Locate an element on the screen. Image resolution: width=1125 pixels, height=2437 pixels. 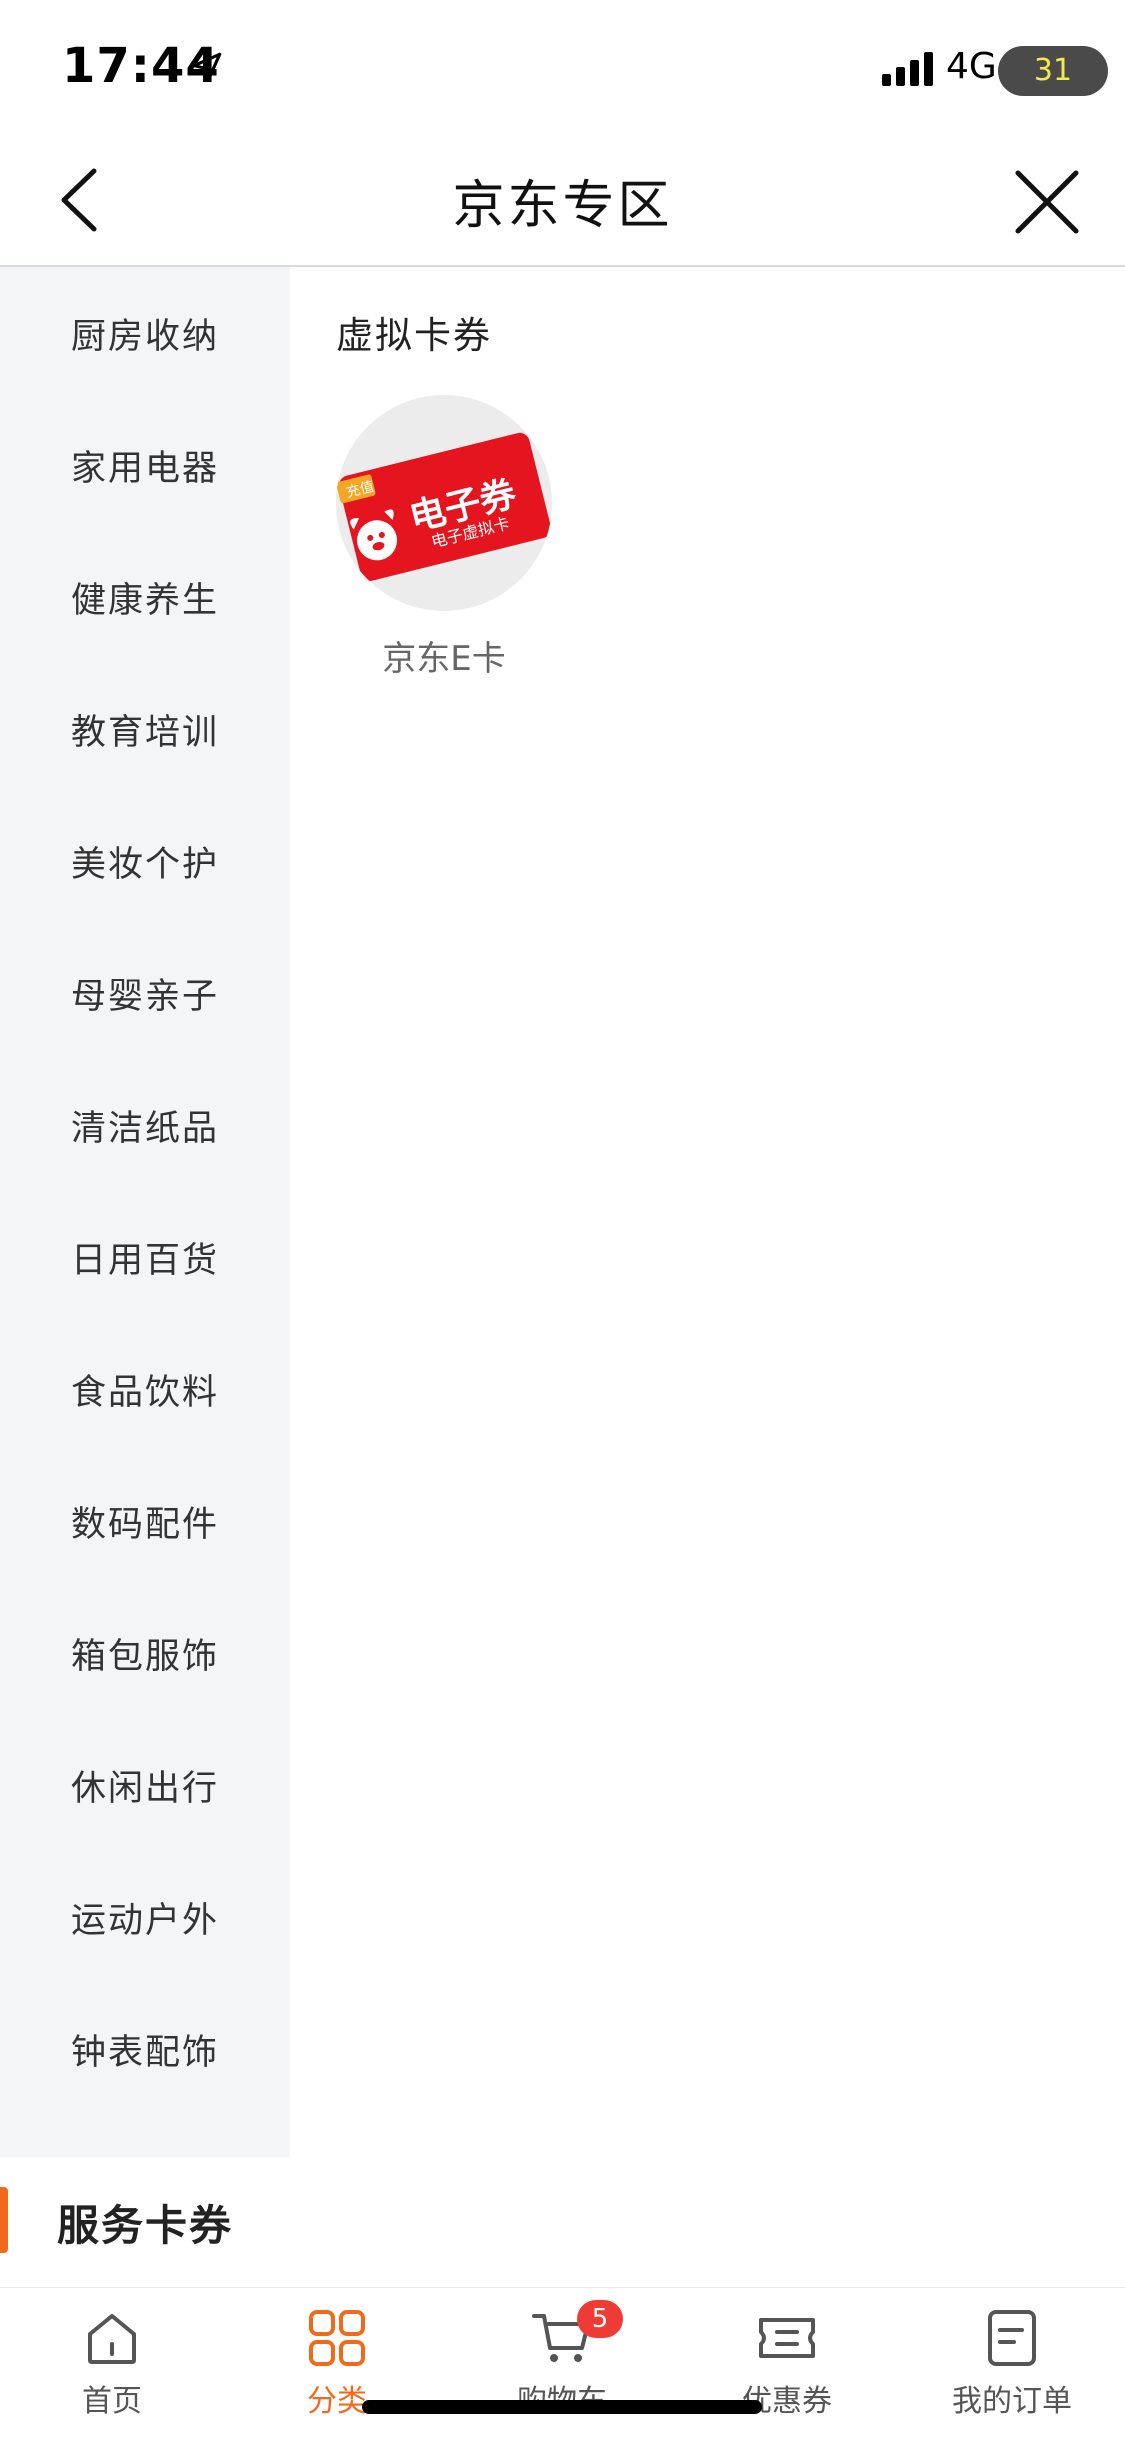
sidebar-item-label: 美妆个护 is located at coordinates (144, 864).